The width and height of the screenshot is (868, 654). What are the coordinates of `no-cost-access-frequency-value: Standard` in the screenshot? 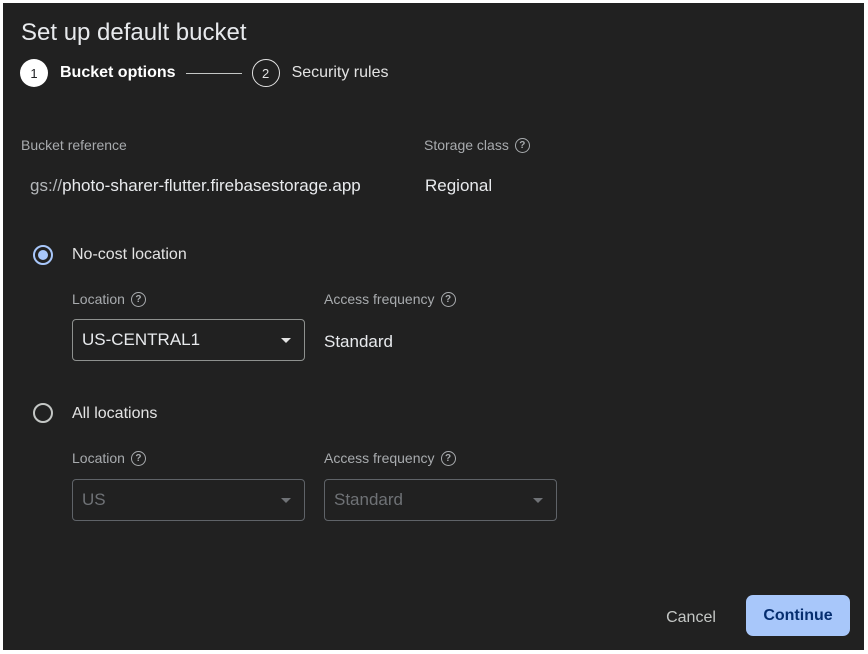 It's located at (358, 341).